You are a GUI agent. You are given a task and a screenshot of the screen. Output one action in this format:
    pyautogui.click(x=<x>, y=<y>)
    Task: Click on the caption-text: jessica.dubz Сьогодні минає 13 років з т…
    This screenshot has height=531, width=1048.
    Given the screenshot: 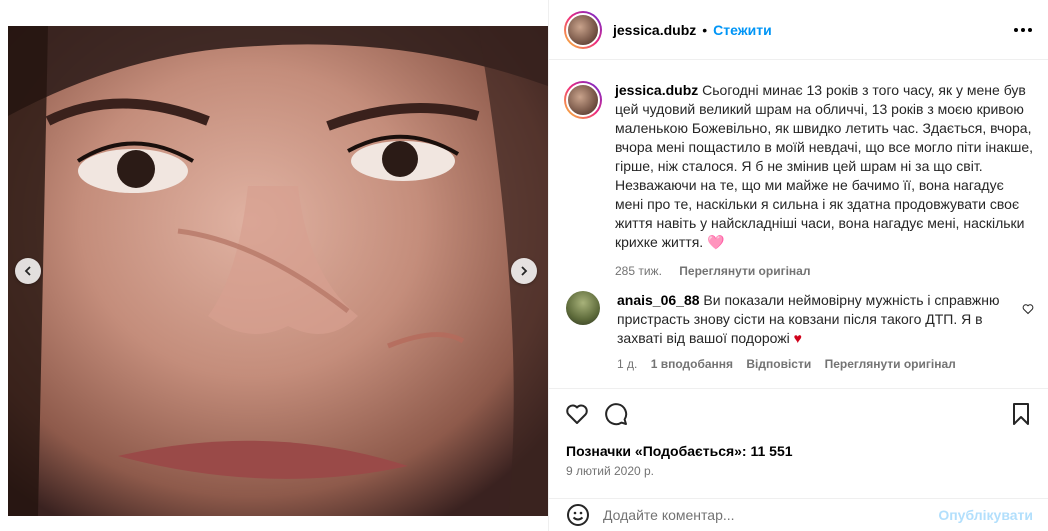 What is the action you would take?
    pyautogui.click(x=824, y=166)
    